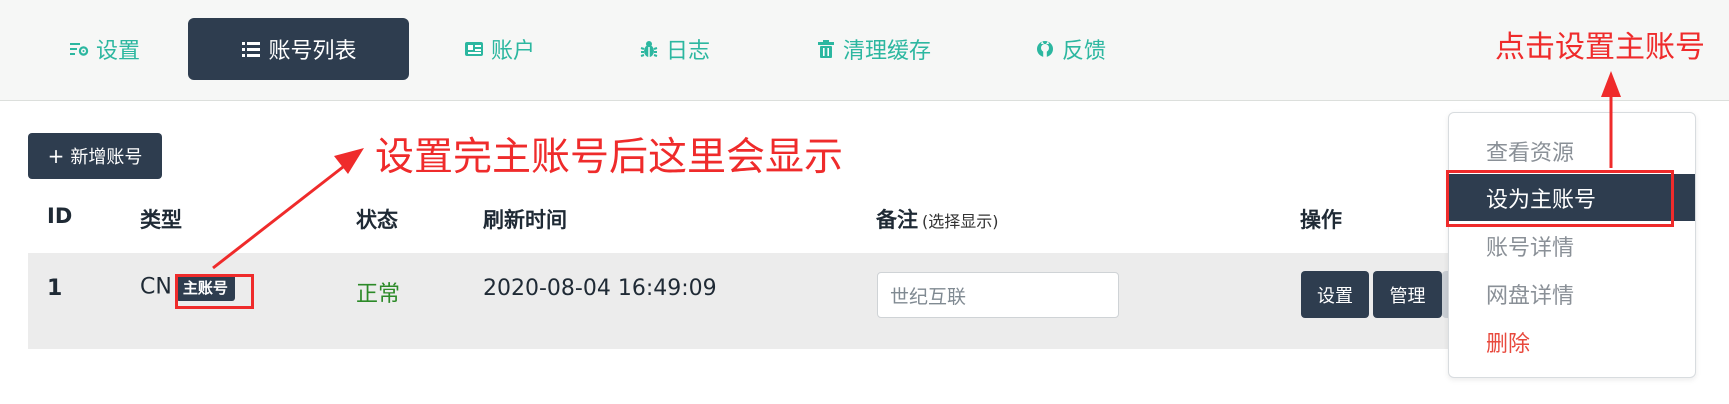 The width and height of the screenshot is (1729, 404). I want to click on arrow-up-head, so click(1611, 84).